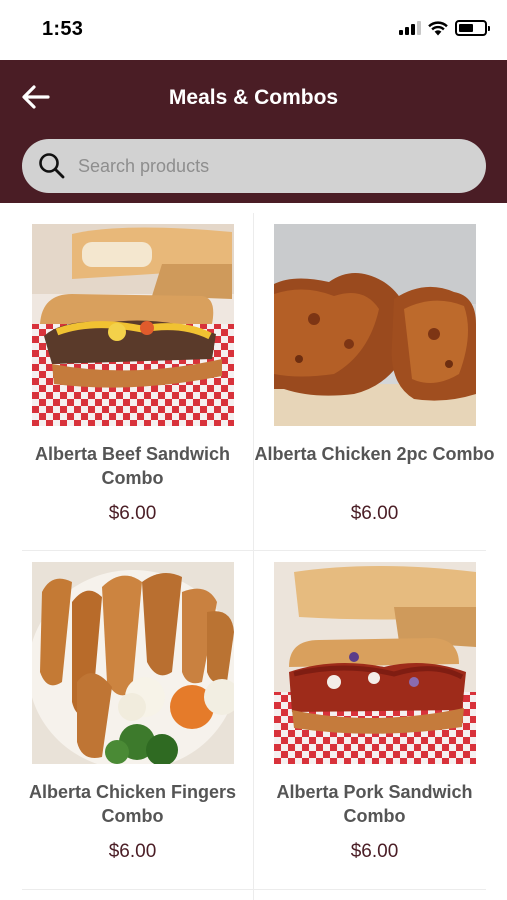  Describe the element at coordinates (472, 28) in the screenshot. I see `battery-icon` at that location.